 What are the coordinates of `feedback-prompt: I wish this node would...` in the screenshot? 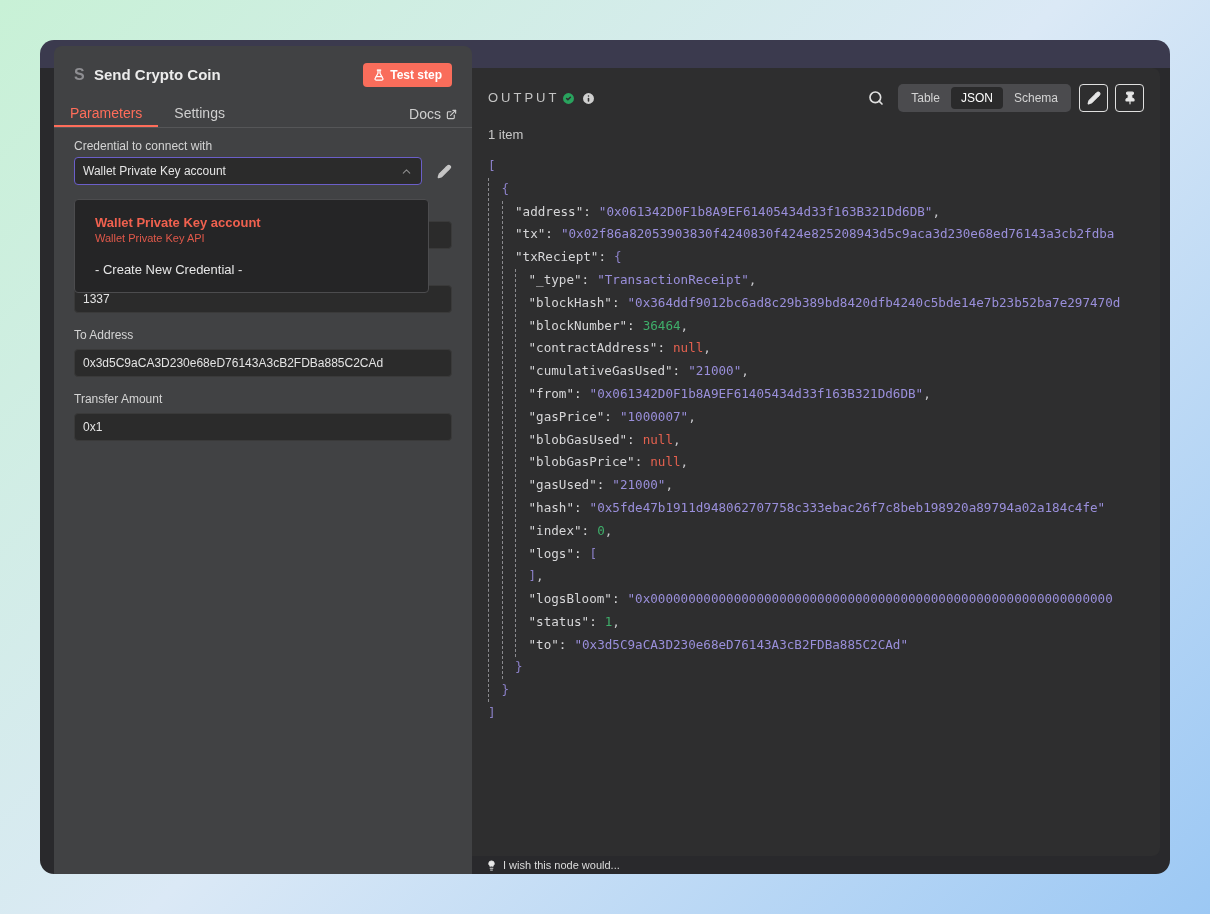 It's located at (561, 865).